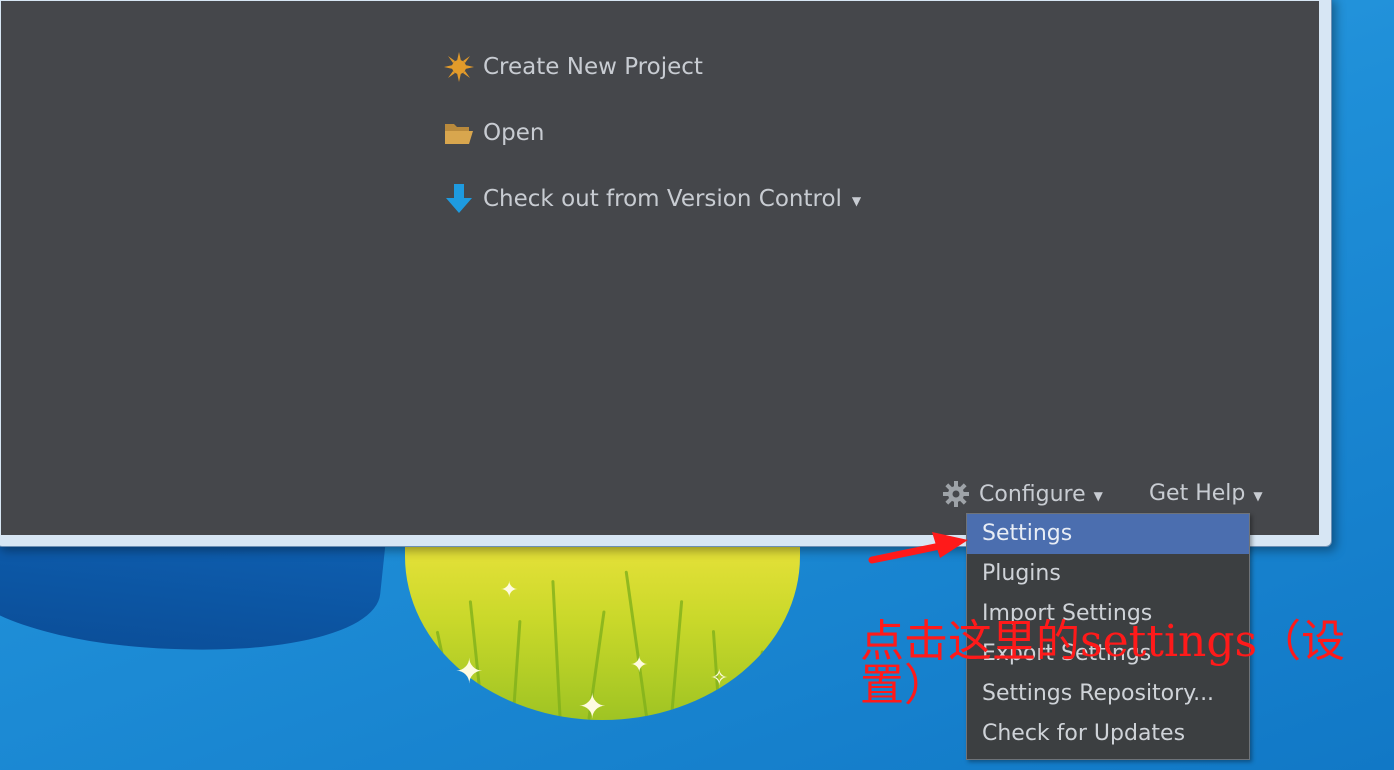  What do you see at coordinates (1108, 574) in the screenshot?
I see `menu-item-plugins: Plugins` at bounding box center [1108, 574].